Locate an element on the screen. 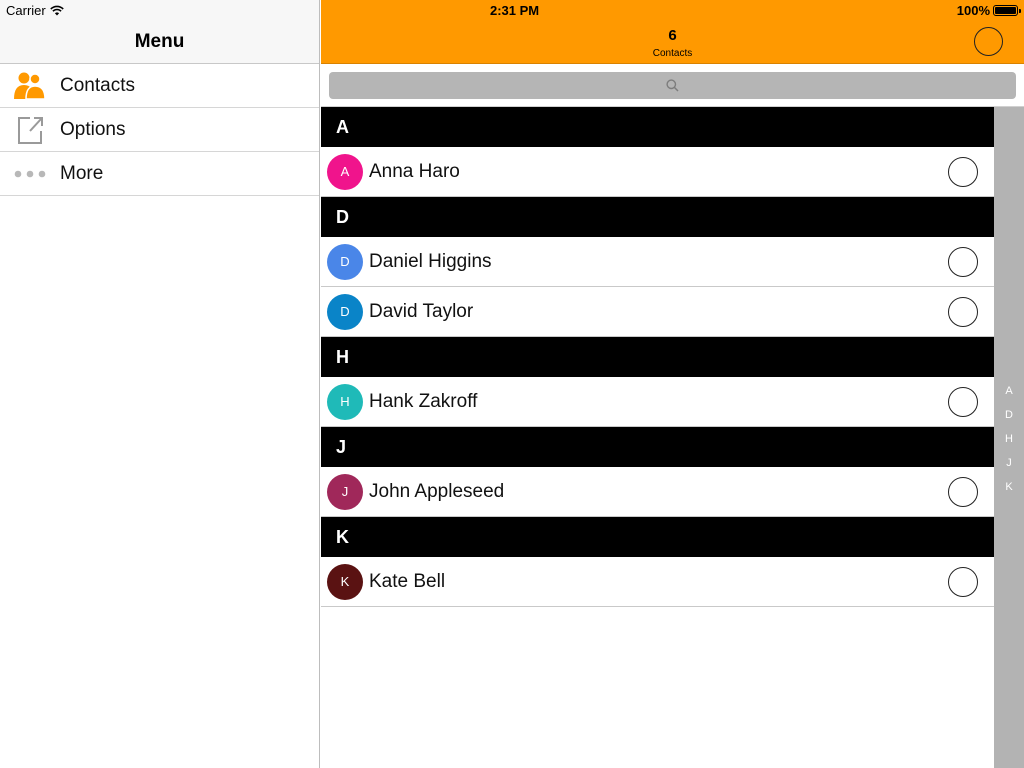 The width and height of the screenshot is (1024, 768). menu-item-label: More is located at coordinates (82, 173).